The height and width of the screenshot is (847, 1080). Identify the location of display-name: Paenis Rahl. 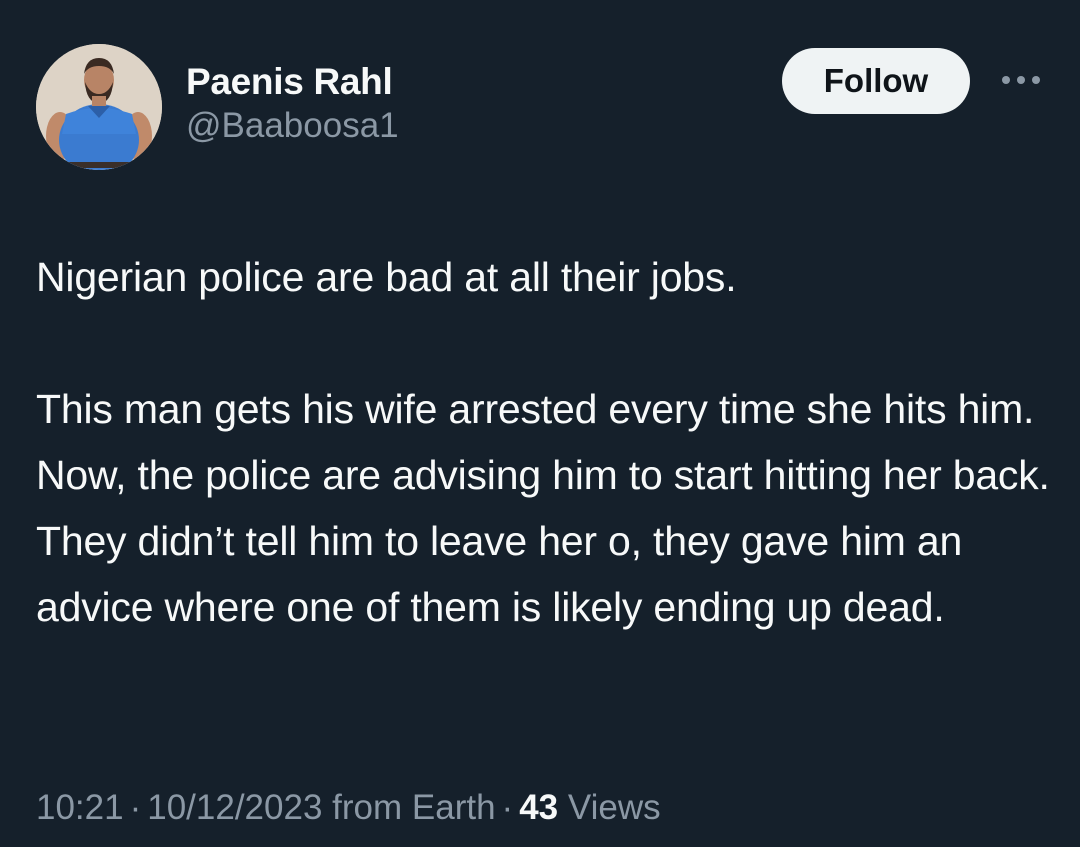
(292, 82).